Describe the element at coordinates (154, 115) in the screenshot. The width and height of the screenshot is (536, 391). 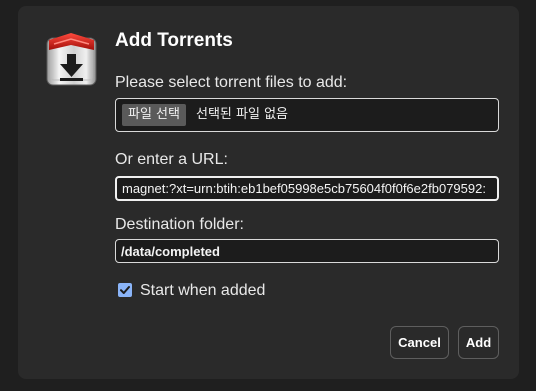
I see `choose-file-button: 파일 선택` at that location.